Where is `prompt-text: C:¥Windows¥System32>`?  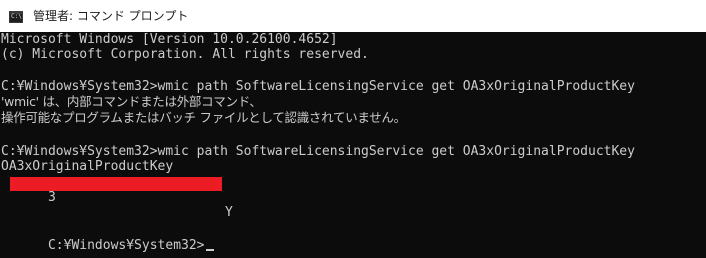 prompt-text: C:¥Windows¥System32> is located at coordinates (126, 245).